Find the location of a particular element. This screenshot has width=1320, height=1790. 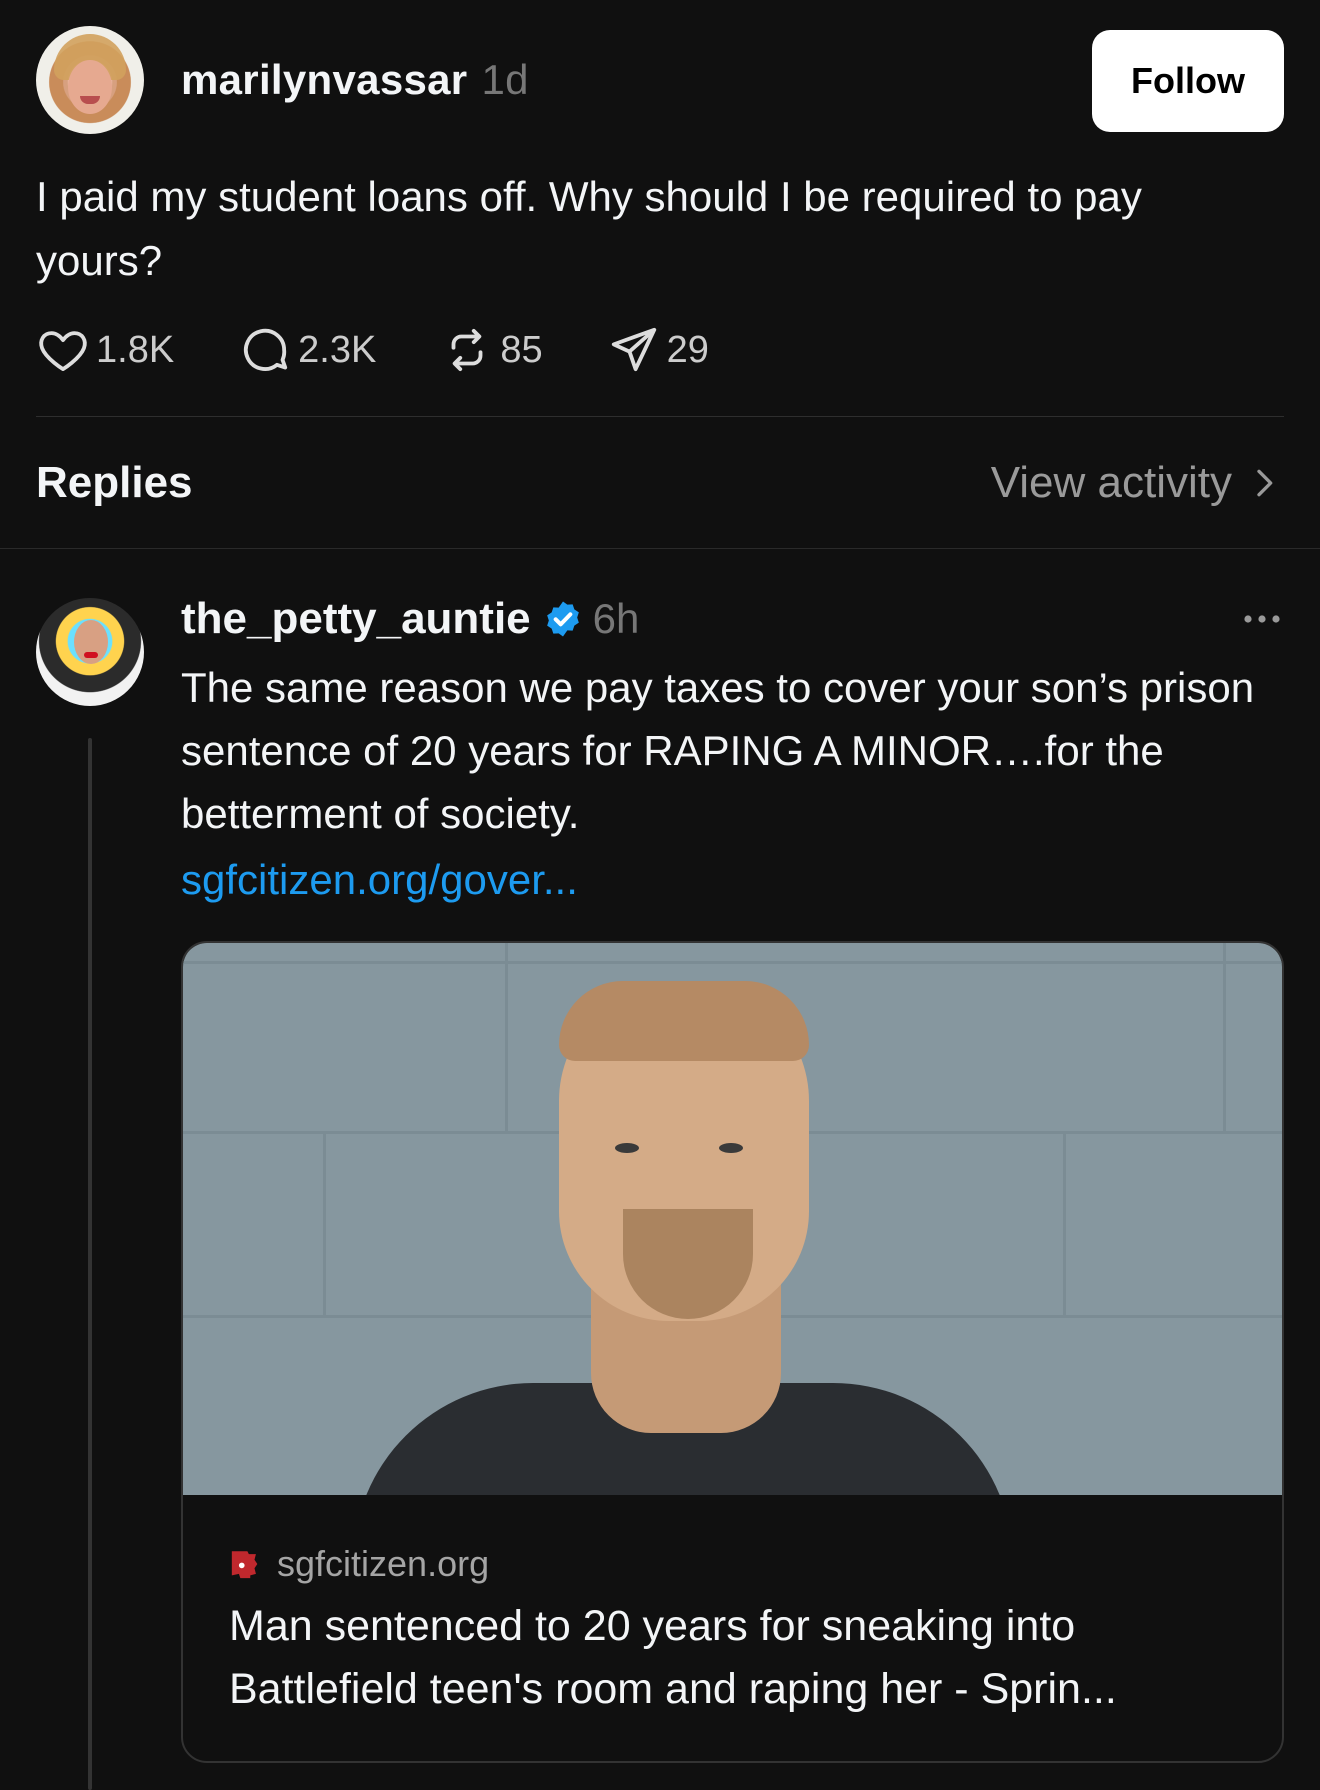

repost-button: 85 is located at coordinates (491, 350).